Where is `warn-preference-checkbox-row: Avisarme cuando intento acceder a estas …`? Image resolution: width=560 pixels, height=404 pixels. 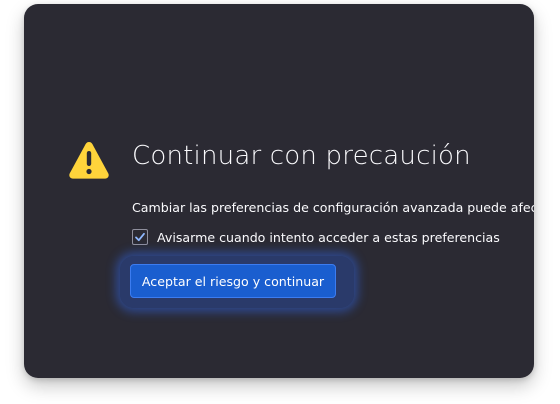
warn-preference-checkbox-row: Avisarme cuando intento acceder a estas … is located at coordinates (316, 237).